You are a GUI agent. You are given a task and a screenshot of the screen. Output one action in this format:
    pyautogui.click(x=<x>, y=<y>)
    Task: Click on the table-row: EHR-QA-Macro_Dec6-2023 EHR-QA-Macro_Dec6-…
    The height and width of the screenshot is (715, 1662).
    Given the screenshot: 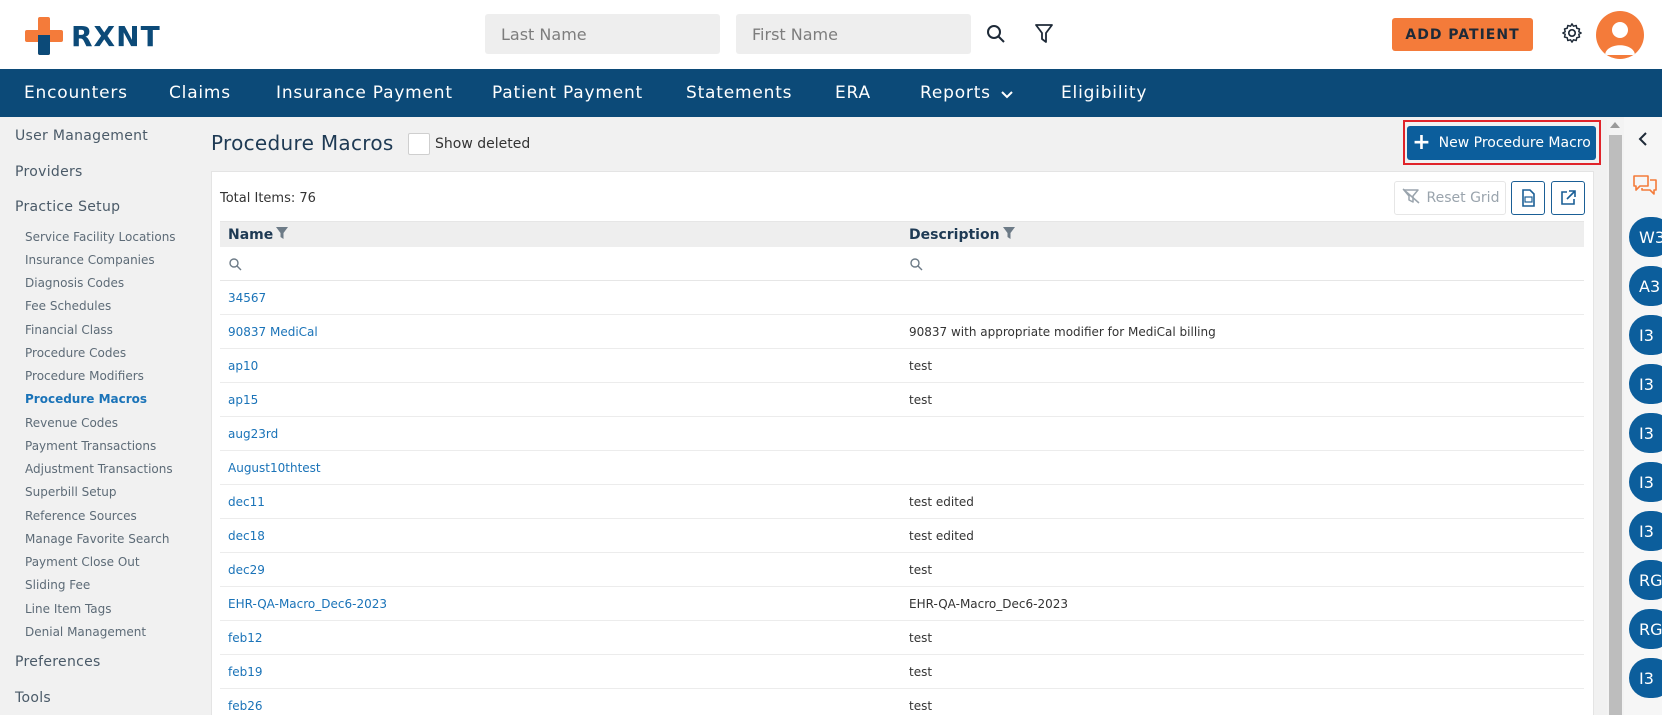 What is the action you would take?
    pyautogui.click(x=902, y=604)
    